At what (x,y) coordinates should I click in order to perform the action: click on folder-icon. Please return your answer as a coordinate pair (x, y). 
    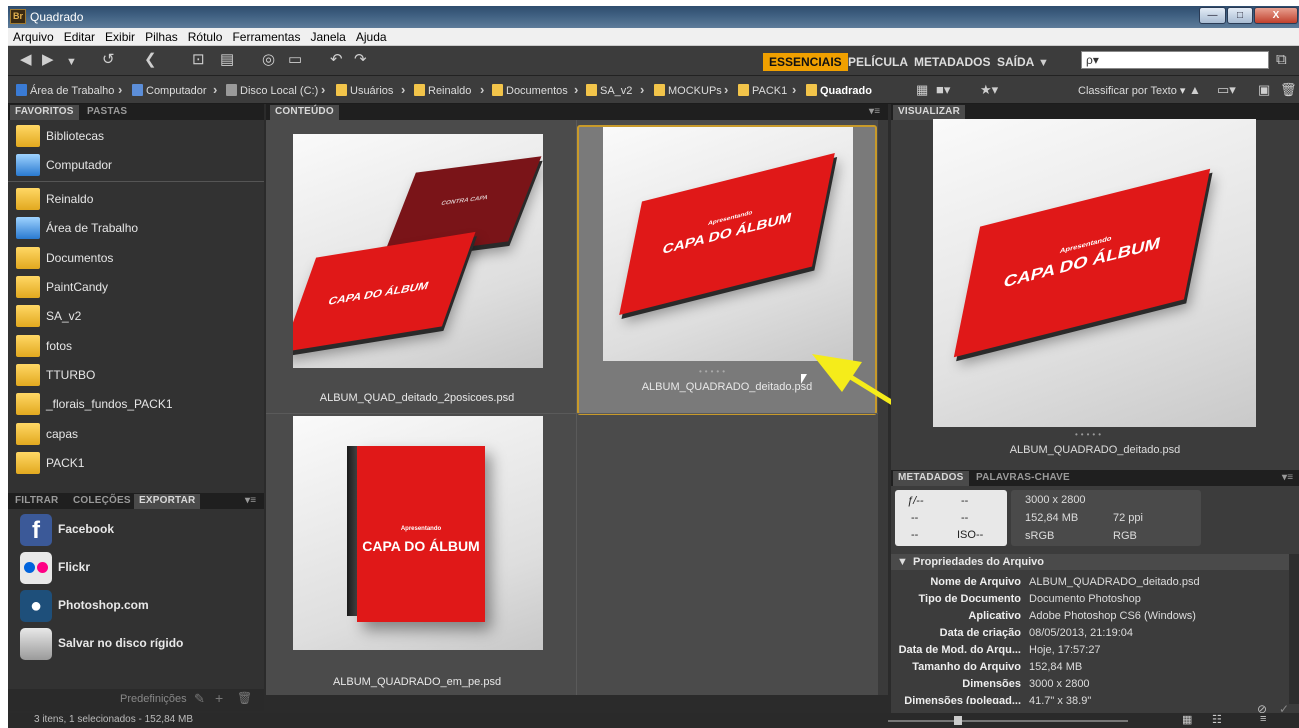
    Looking at the image, I should click on (591, 90).